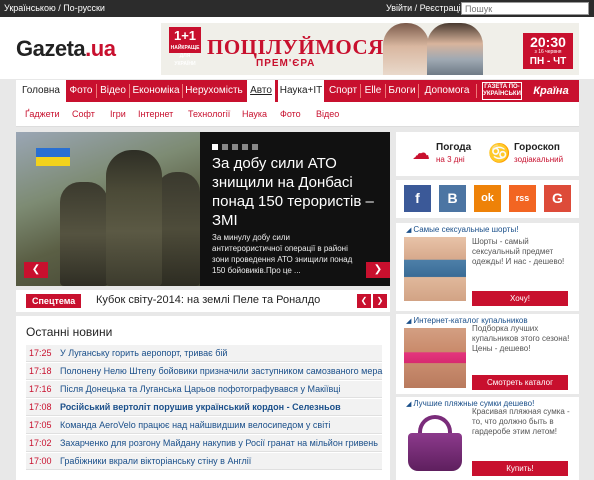 Image resolution: width=594 pixels, height=480 pixels. What do you see at coordinates (156, 91) in the screenshot?
I see `nav-item-economy: Економіка` at bounding box center [156, 91].